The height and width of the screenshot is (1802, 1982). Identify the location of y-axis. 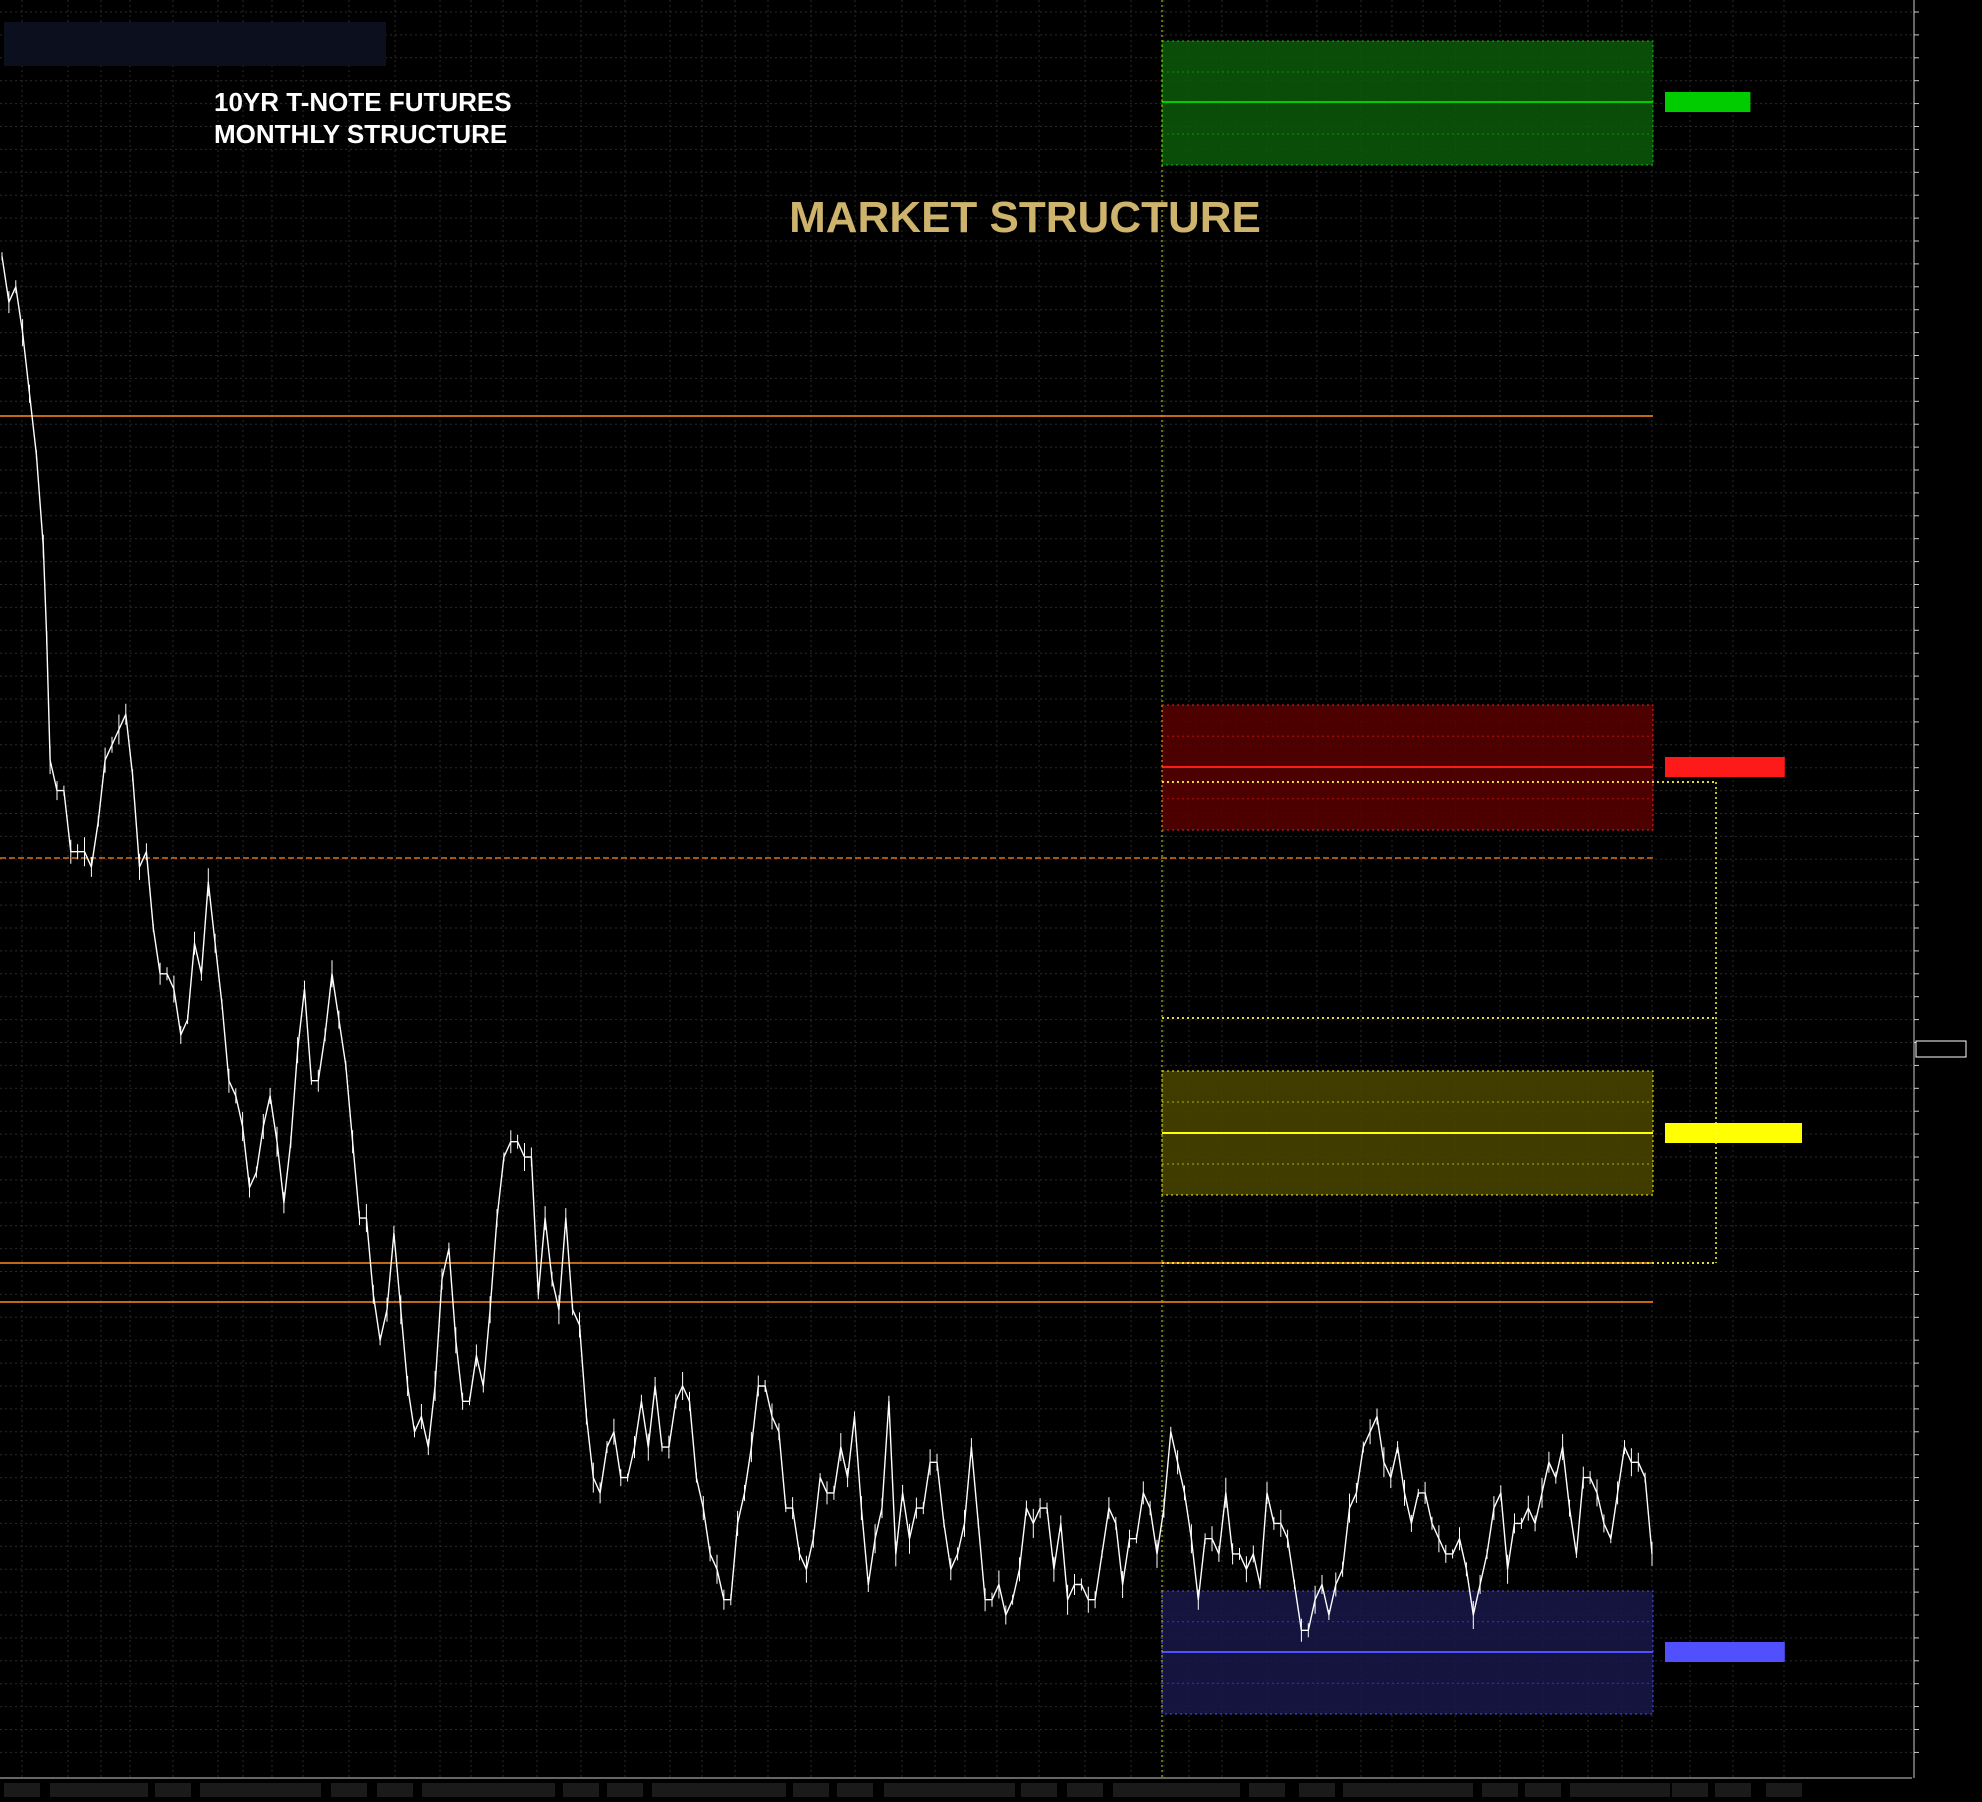
(1940, 889).